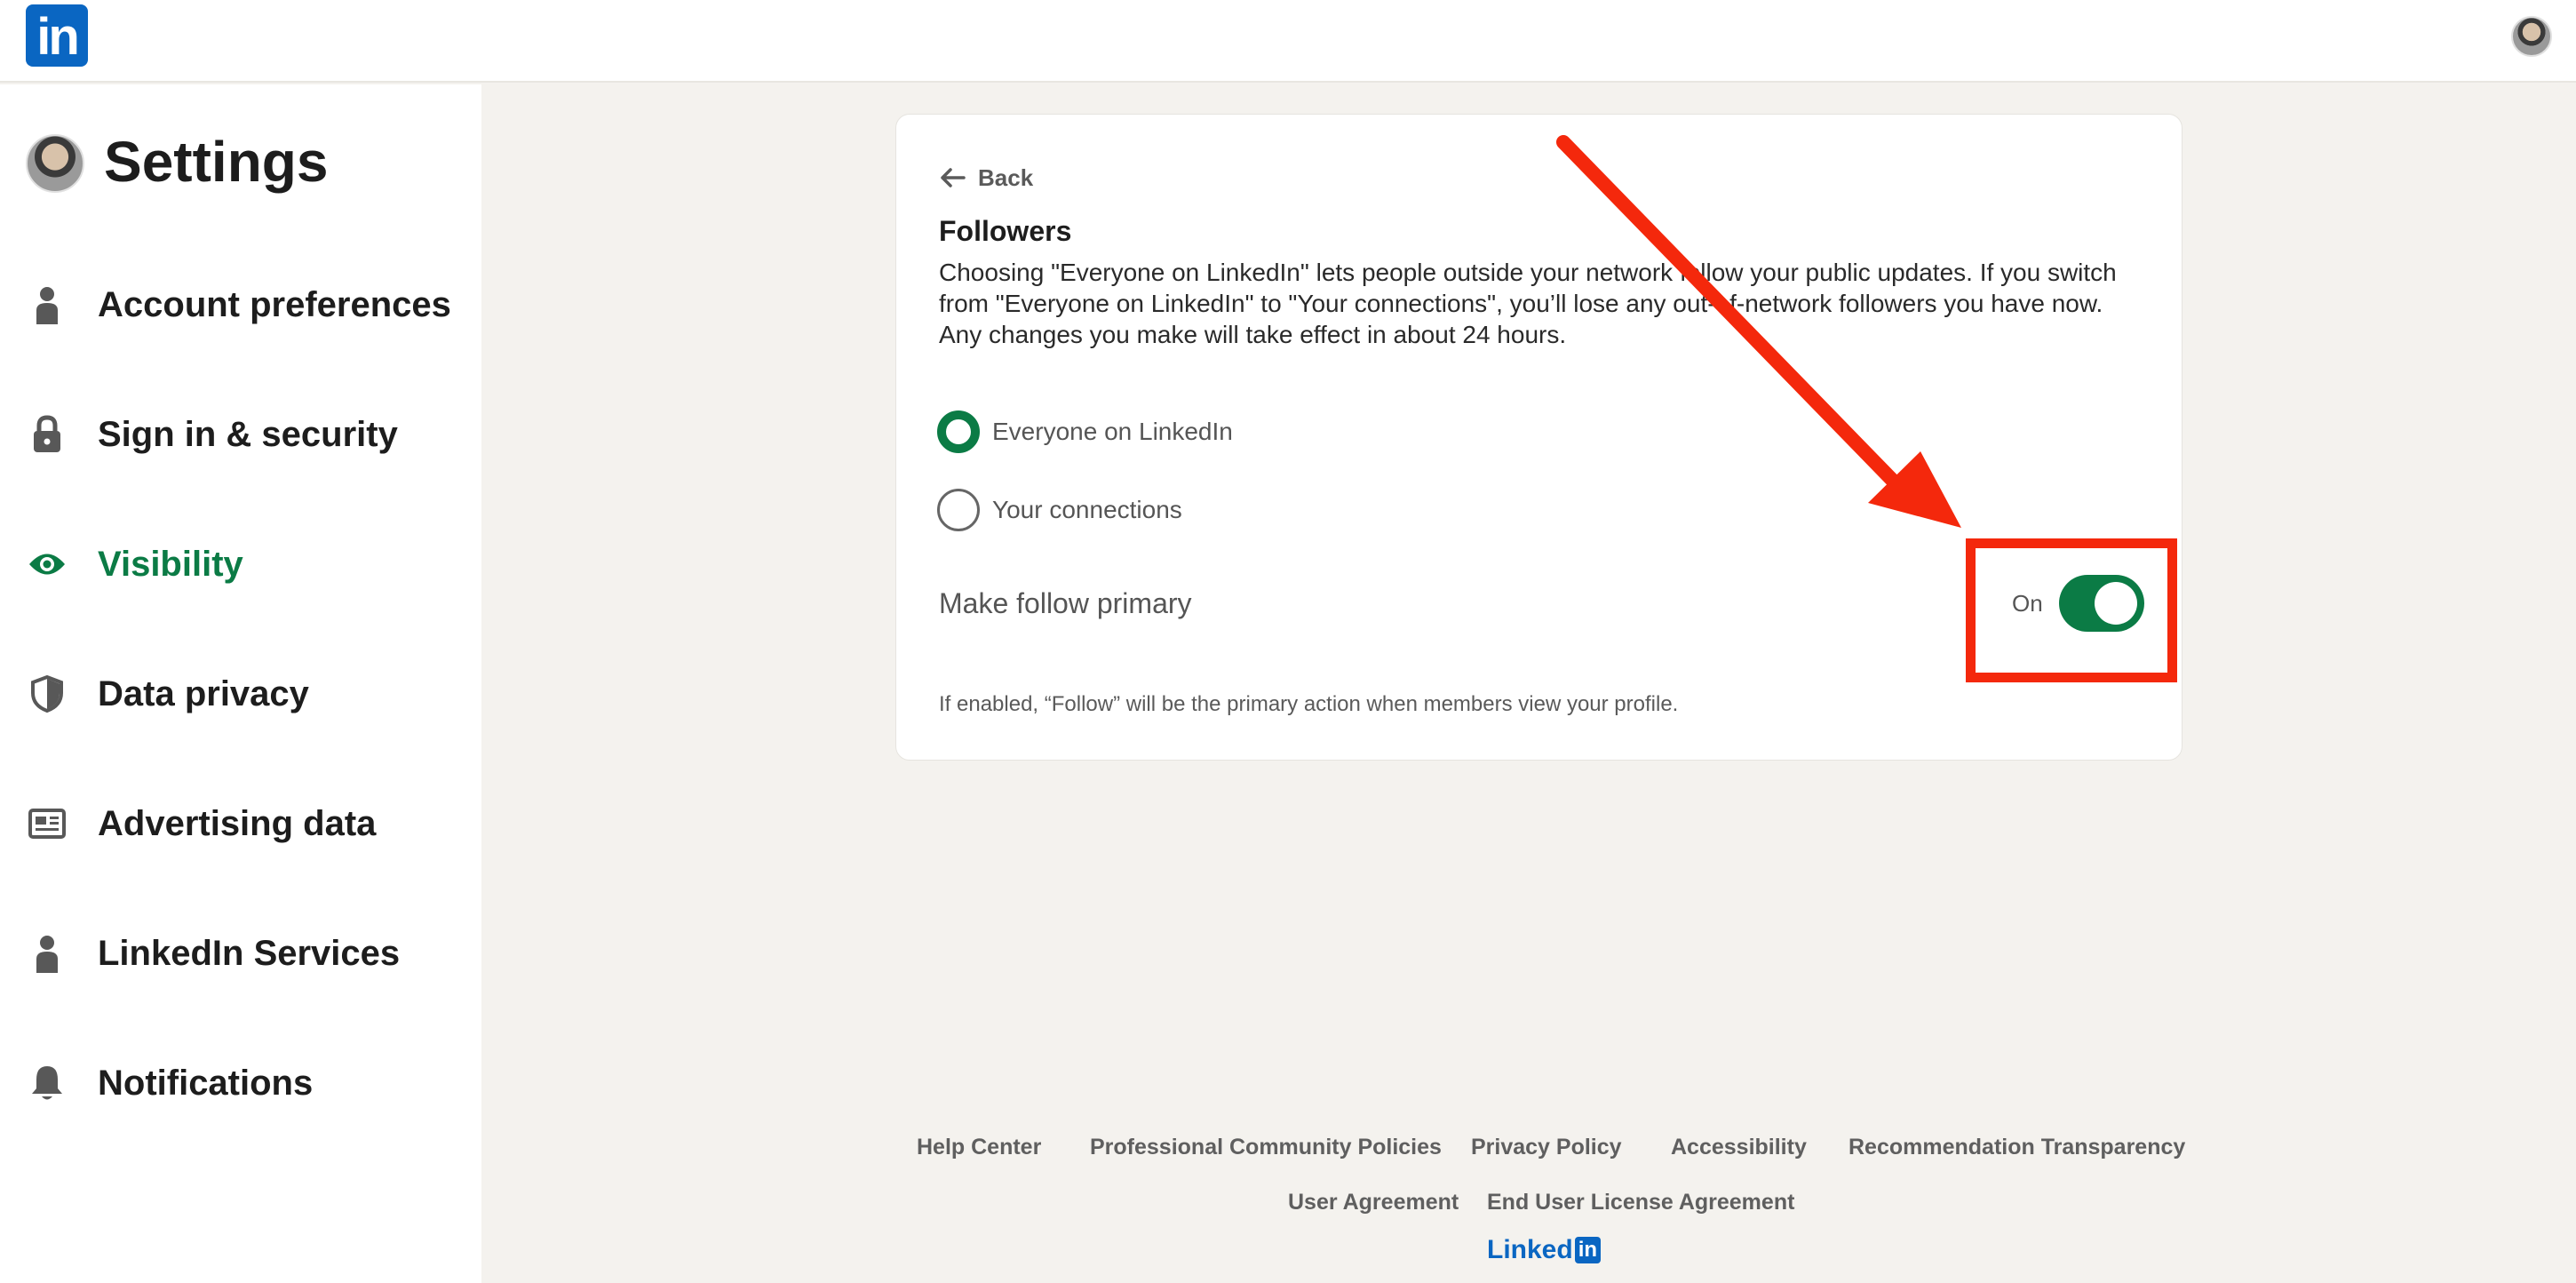  I want to click on annotation-highlight-box, so click(2071, 610).